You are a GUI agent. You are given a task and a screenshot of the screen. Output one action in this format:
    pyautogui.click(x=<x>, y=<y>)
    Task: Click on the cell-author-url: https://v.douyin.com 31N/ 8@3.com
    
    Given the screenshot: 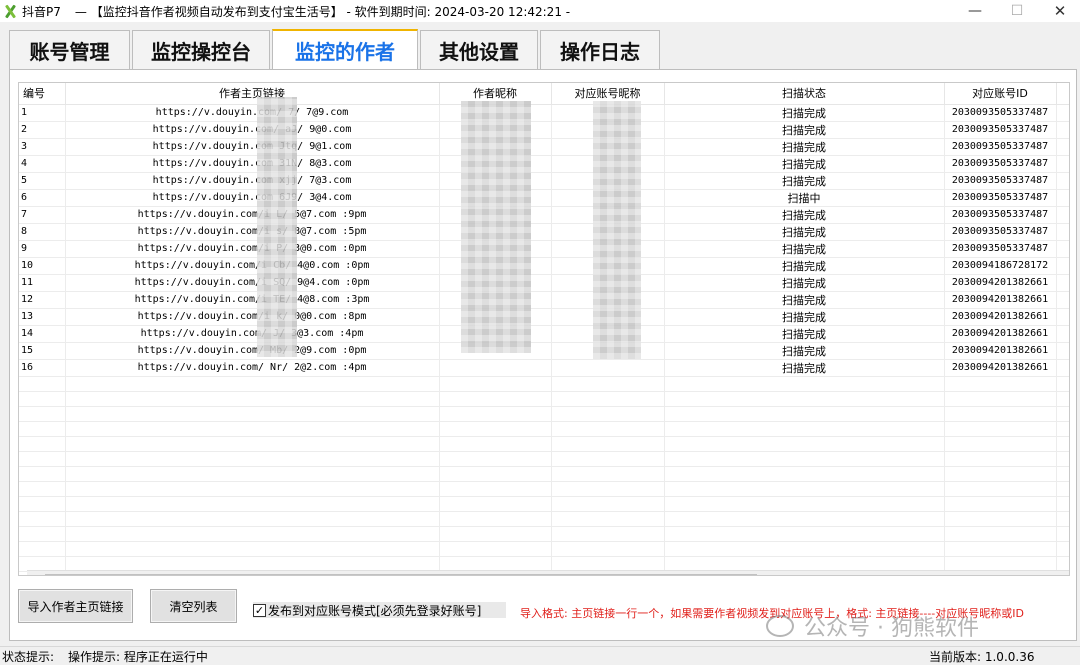 What is the action you would take?
    pyautogui.click(x=252, y=164)
    